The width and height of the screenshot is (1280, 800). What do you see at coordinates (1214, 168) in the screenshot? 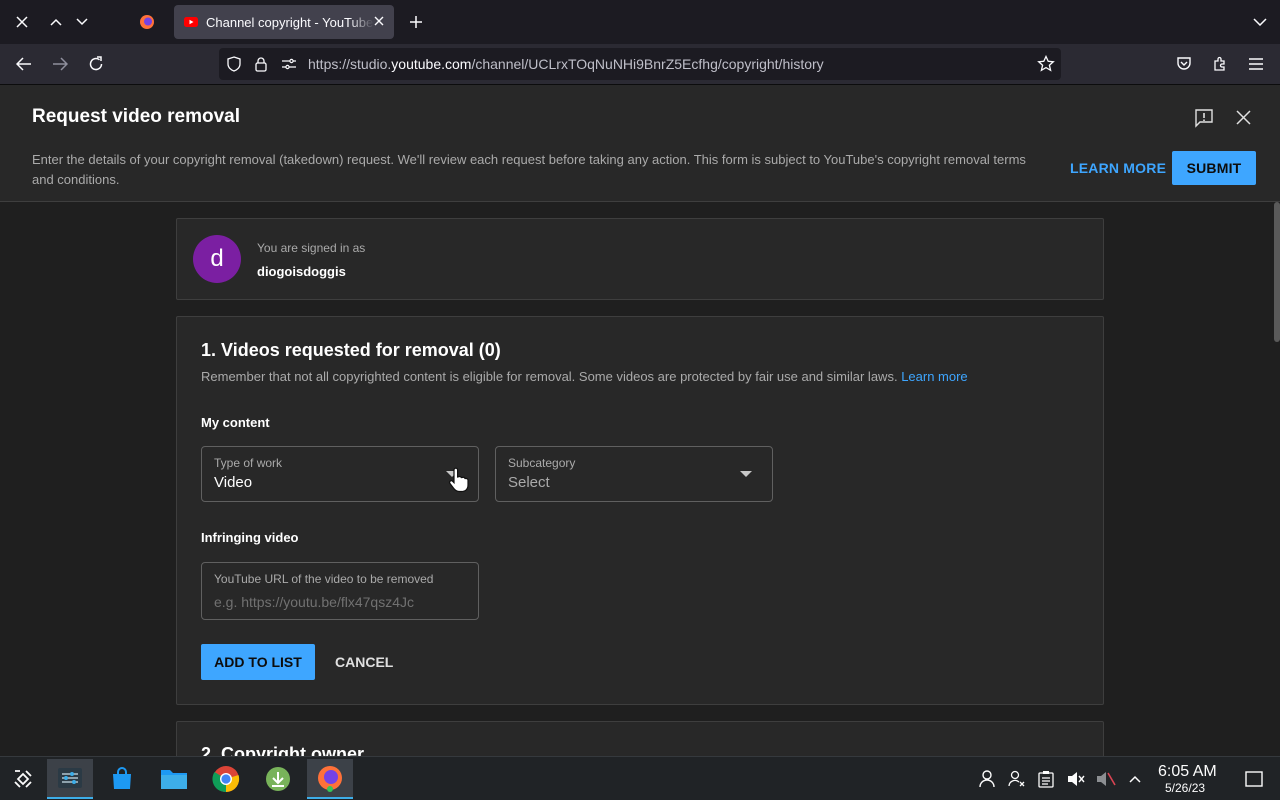
I see `submit-button: SUBMIT` at bounding box center [1214, 168].